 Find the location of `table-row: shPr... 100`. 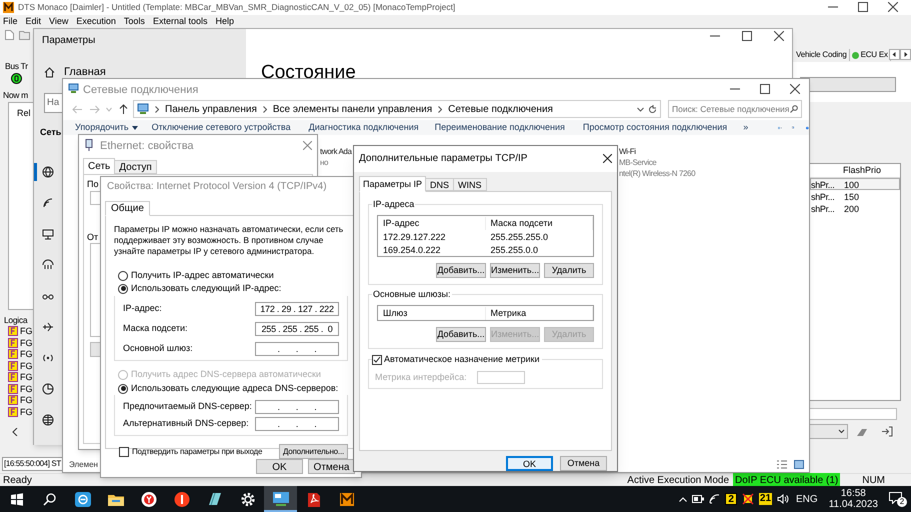

table-row: shPr... 100 is located at coordinates (855, 184).